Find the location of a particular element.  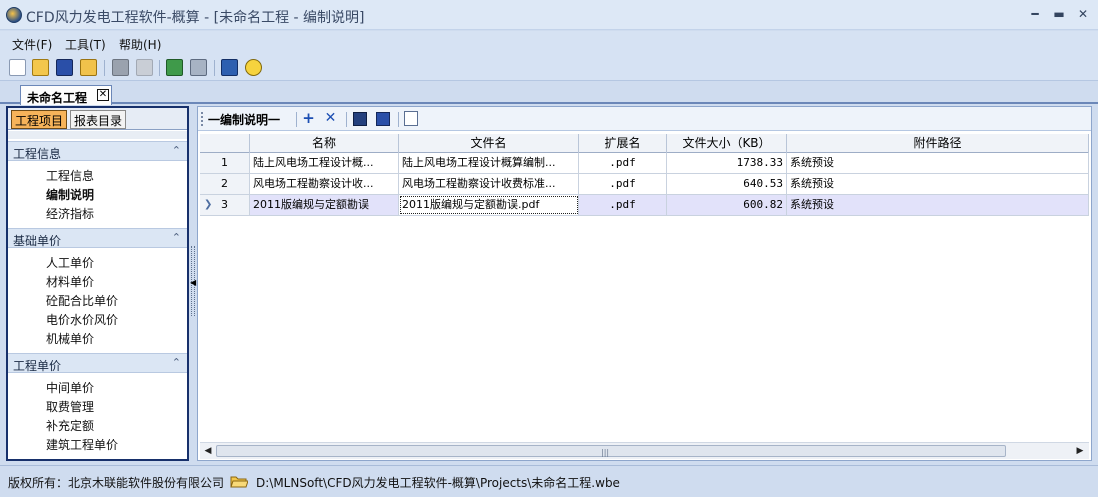

panel-splitter: ◀ is located at coordinates (193, 283).